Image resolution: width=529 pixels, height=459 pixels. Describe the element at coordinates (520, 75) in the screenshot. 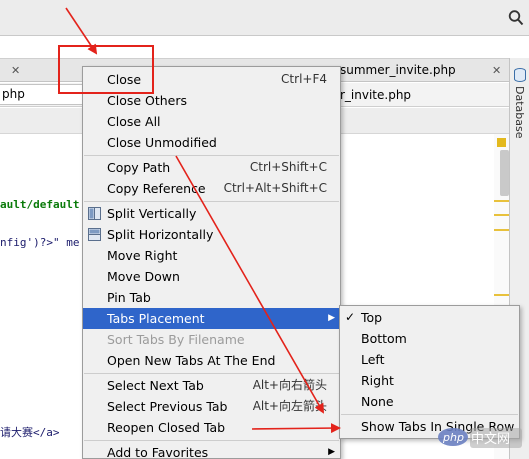

I see `database-icon` at that location.